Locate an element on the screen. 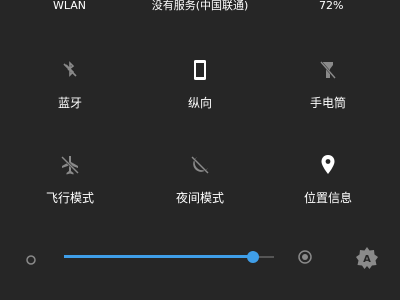  brightness-row: A is located at coordinates (200, 258).